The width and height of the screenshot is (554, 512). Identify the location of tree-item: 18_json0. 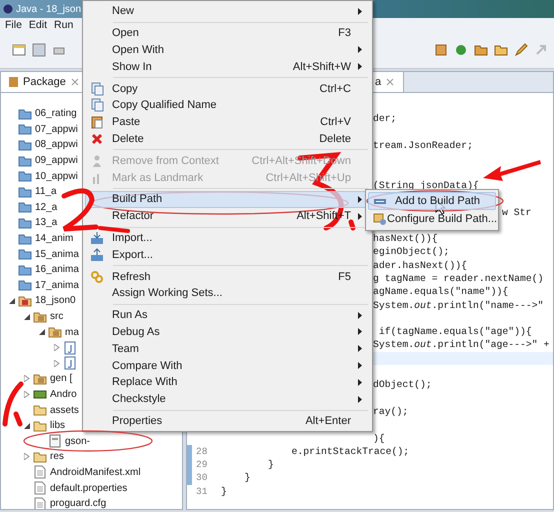
(55, 300).